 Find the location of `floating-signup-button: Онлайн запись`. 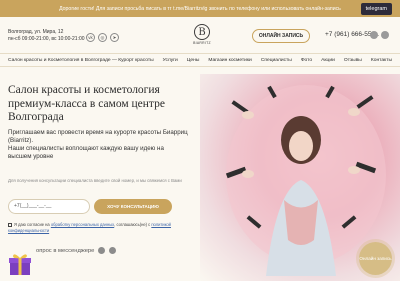

floating-signup-button: Онлайн запись is located at coordinates (375, 258).